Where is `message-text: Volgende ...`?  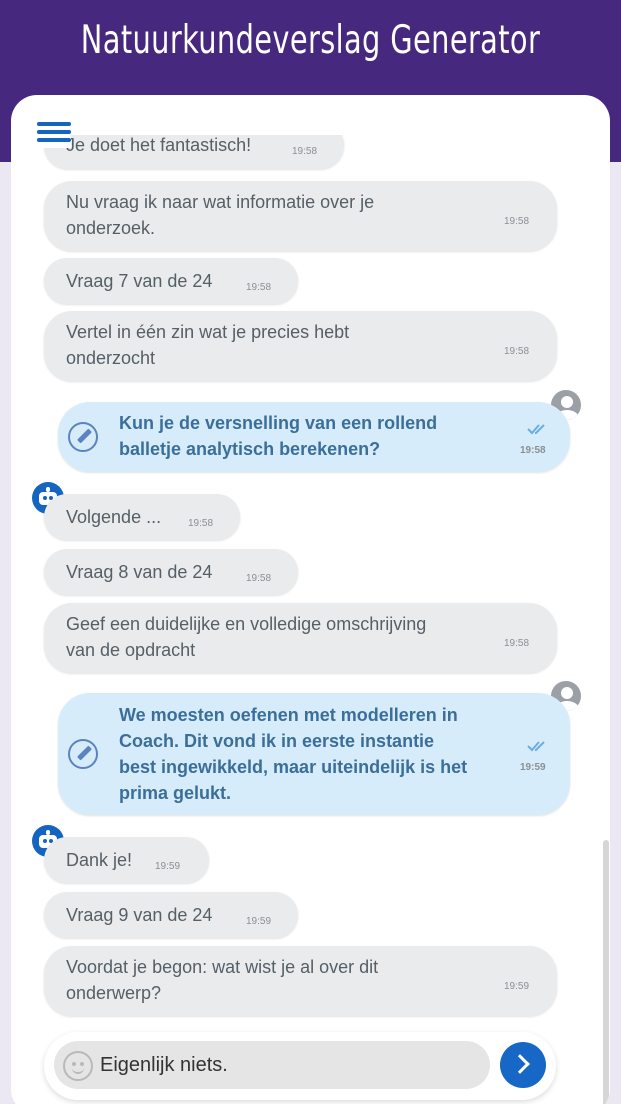 message-text: Volgende ... is located at coordinates (114, 517).